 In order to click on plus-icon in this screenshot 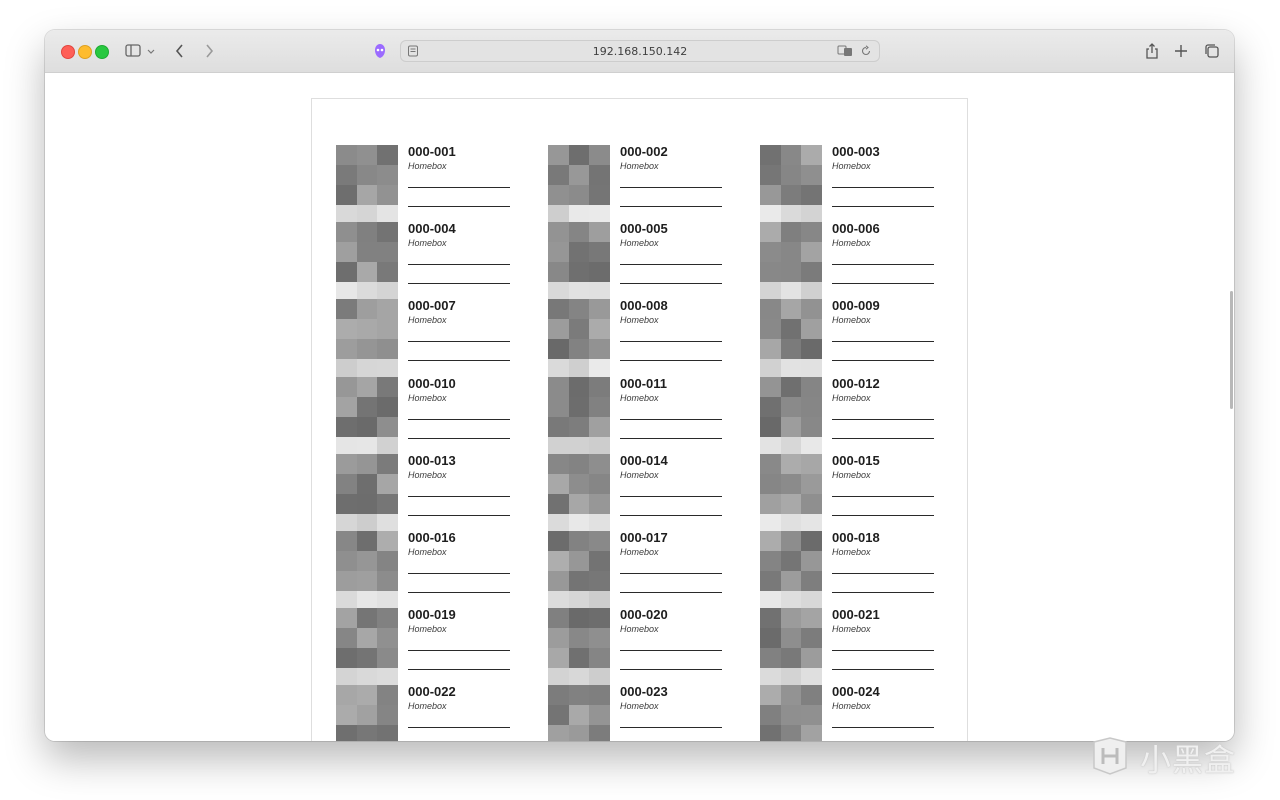, I will do `click(1181, 51)`.